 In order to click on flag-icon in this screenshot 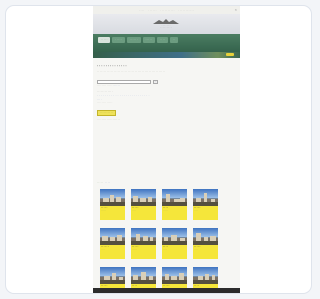, I will do `click(230, 54)`.